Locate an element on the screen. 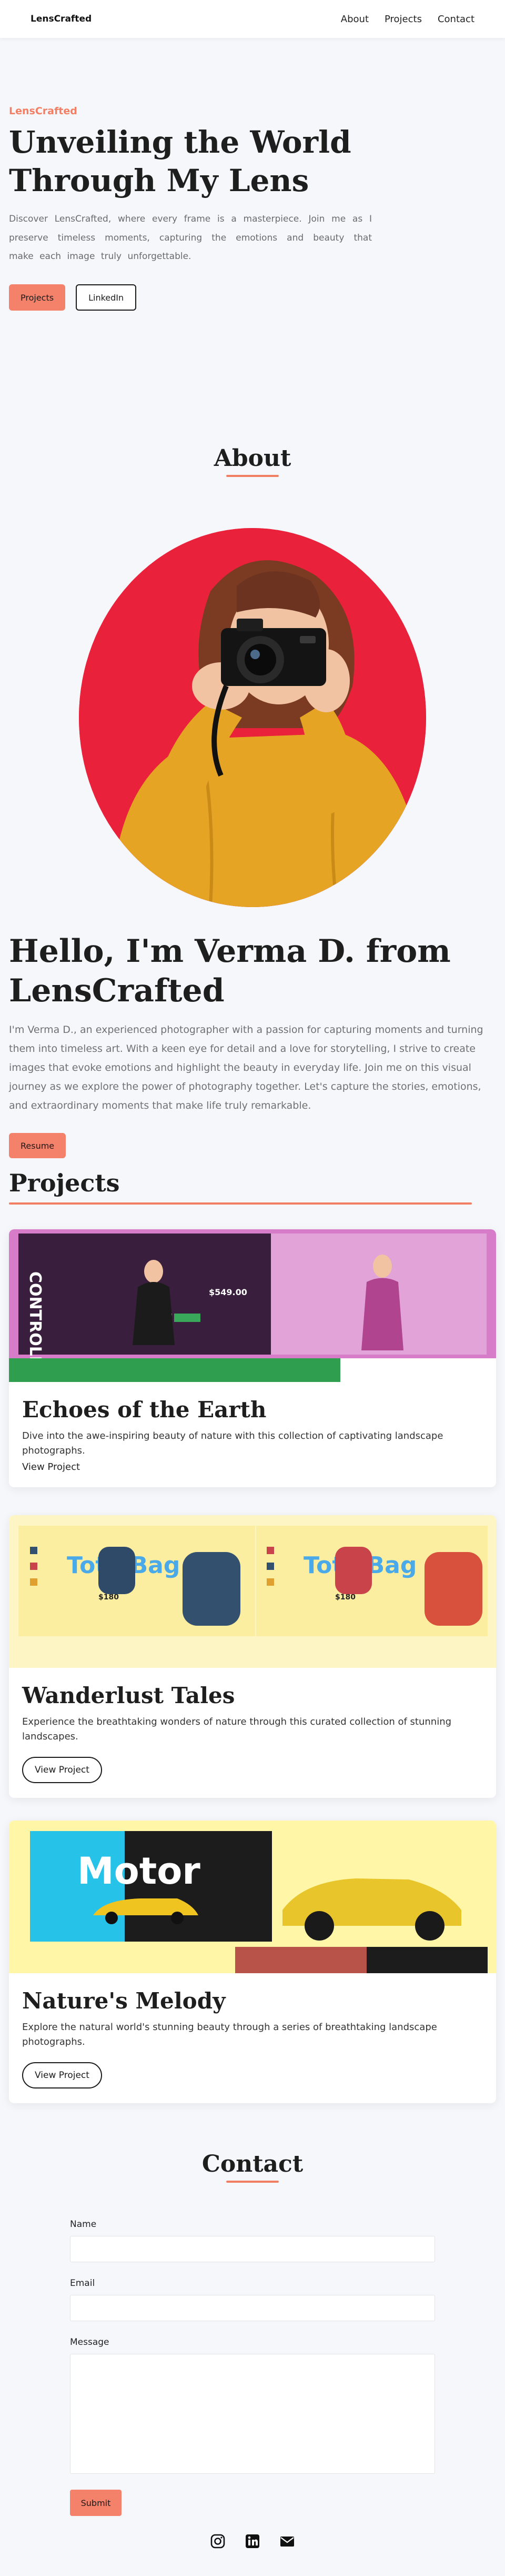 This screenshot has height=2576, width=505. resume-button: Resume is located at coordinates (37, 1146).